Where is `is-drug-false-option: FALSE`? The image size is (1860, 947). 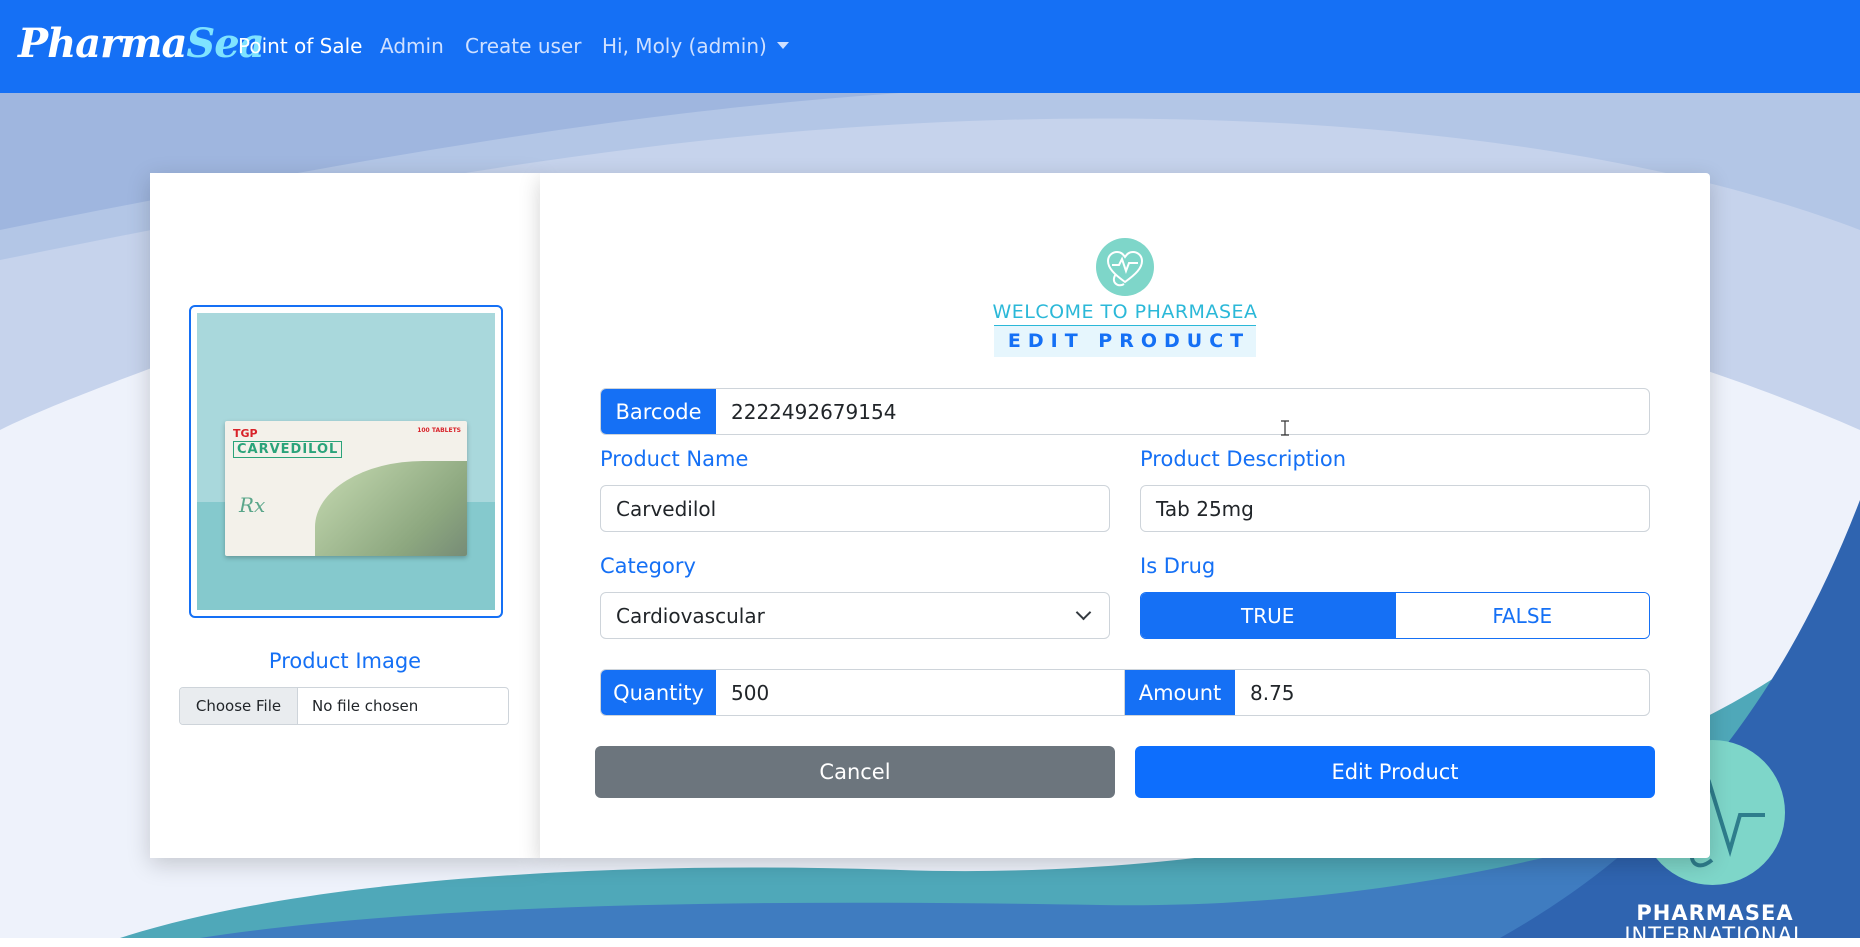 is-drug-false-option: FALSE is located at coordinates (1521, 615).